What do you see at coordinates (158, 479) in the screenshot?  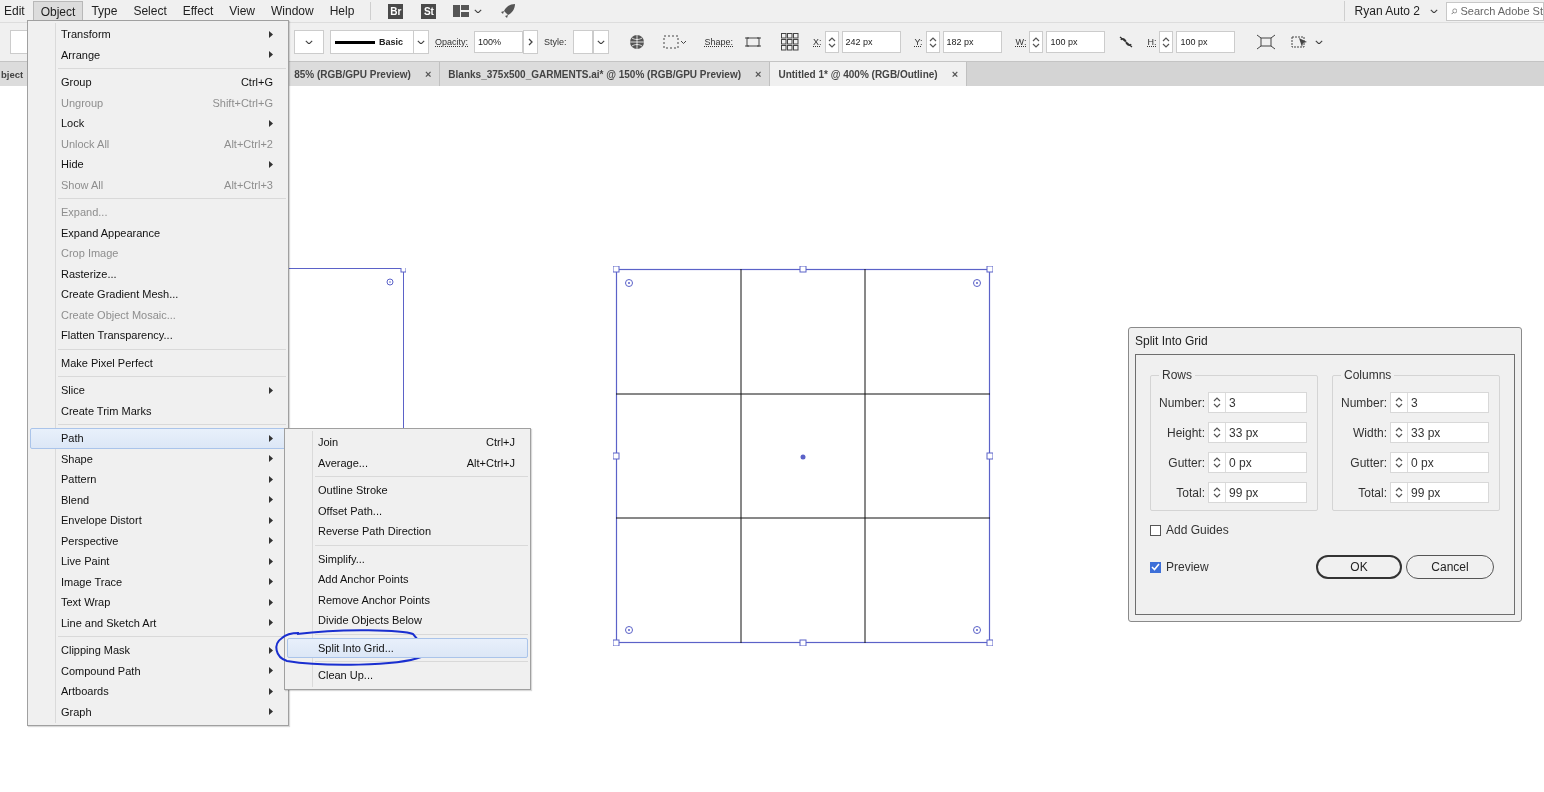 I see `menu-item: Pattern` at bounding box center [158, 479].